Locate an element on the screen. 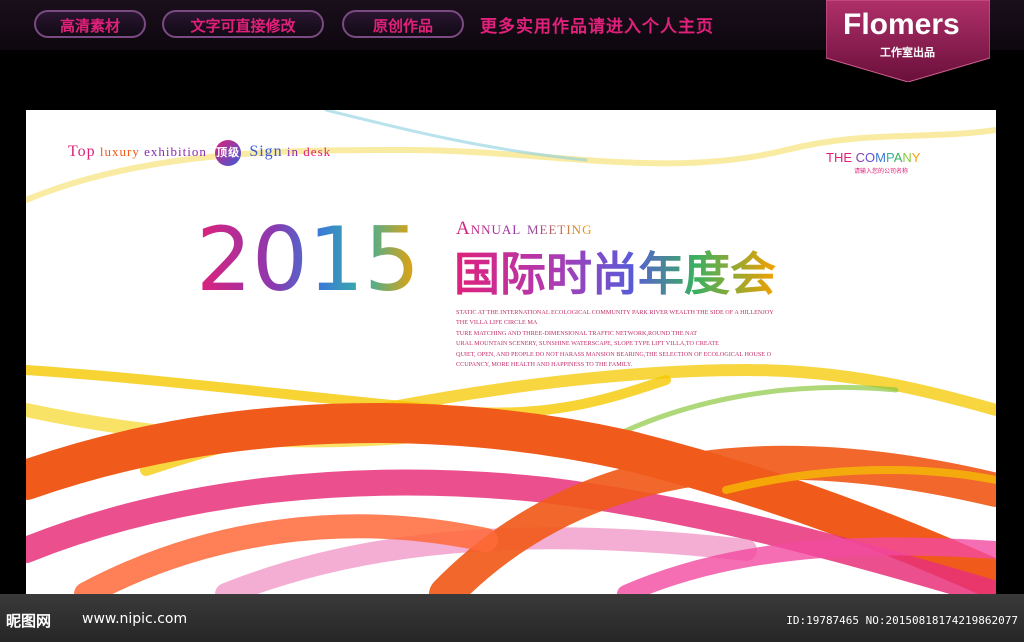 The height and width of the screenshot is (642, 1024). tagline-word-luxury: luxury is located at coordinates (119, 151).